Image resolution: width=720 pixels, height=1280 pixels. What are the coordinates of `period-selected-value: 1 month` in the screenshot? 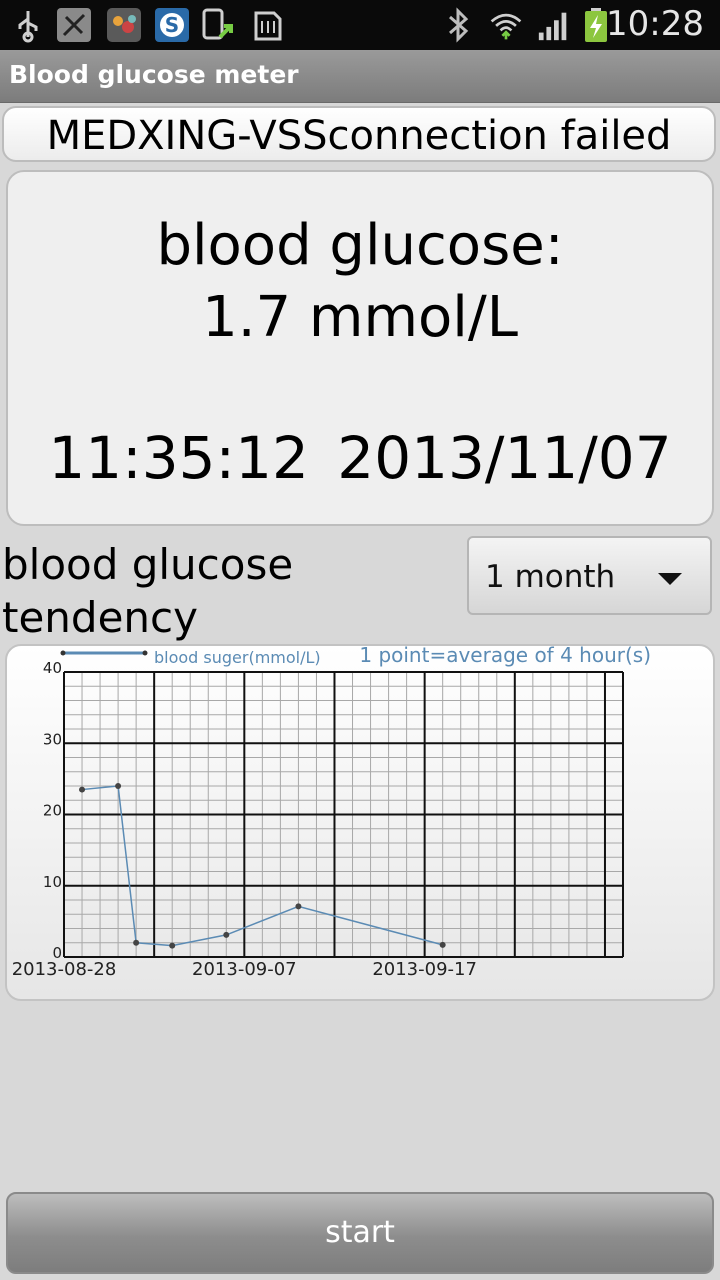 It's located at (550, 577).